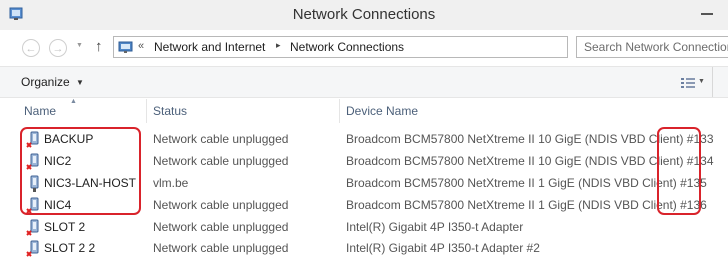 Image resolution: width=728 pixels, height=260 pixels. I want to click on organize-dropdown-icon: ▼, so click(80, 82).